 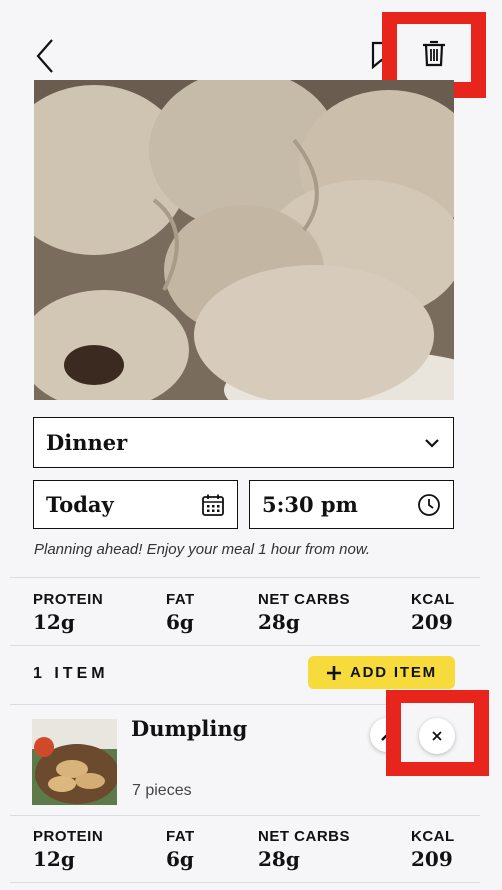 What do you see at coordinates (310, 504) in the screenshot?
I see `time-value: 5:30 pm` at bounding box center [310, 504].